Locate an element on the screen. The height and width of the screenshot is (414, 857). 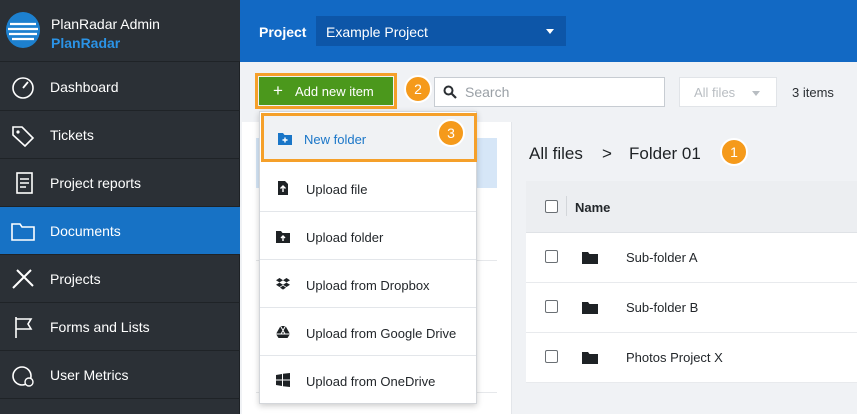
sidebar-item-label: Forms and Lists is located at coordinates (100, 327).